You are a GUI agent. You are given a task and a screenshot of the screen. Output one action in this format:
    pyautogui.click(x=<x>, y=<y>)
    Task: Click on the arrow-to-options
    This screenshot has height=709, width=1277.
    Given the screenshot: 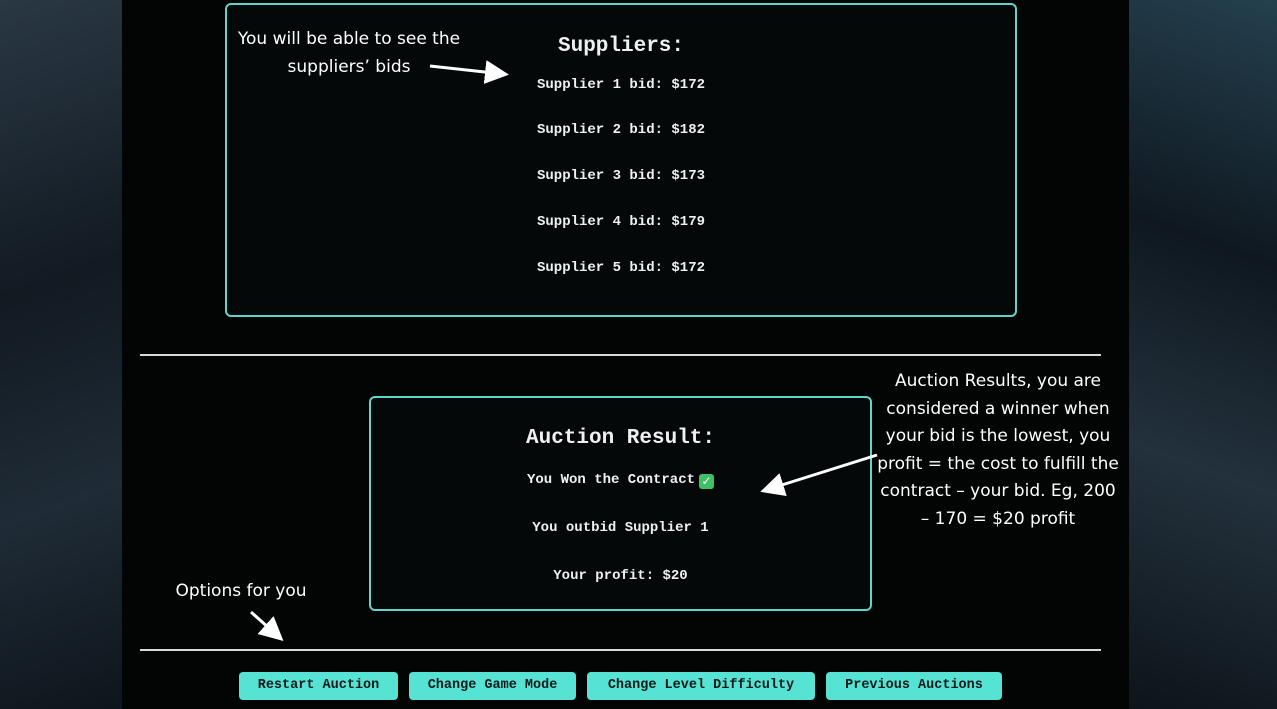 What is the action you would take?
    pyautogui.click(x=267, y=625)
    